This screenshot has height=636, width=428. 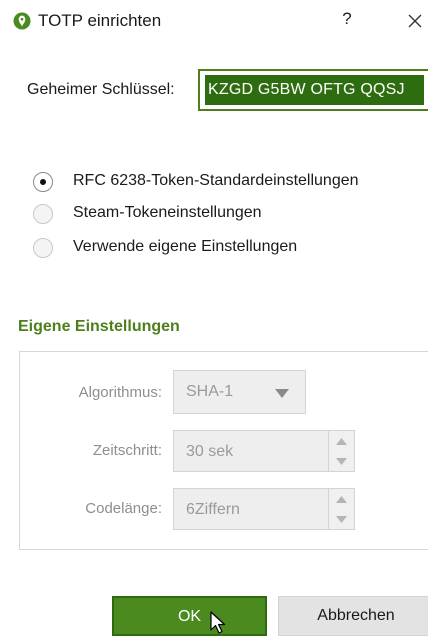 I want to click on algorithm-dropdown: SHA-1, so click(x=239, y=392).